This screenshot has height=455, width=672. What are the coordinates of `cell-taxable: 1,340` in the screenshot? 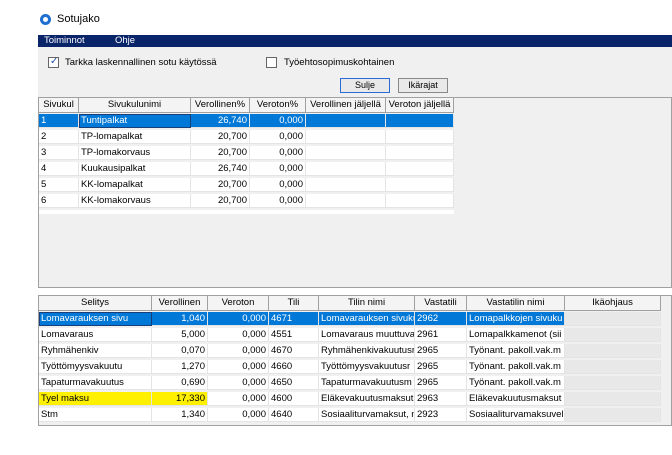 It's located at (180, 415).